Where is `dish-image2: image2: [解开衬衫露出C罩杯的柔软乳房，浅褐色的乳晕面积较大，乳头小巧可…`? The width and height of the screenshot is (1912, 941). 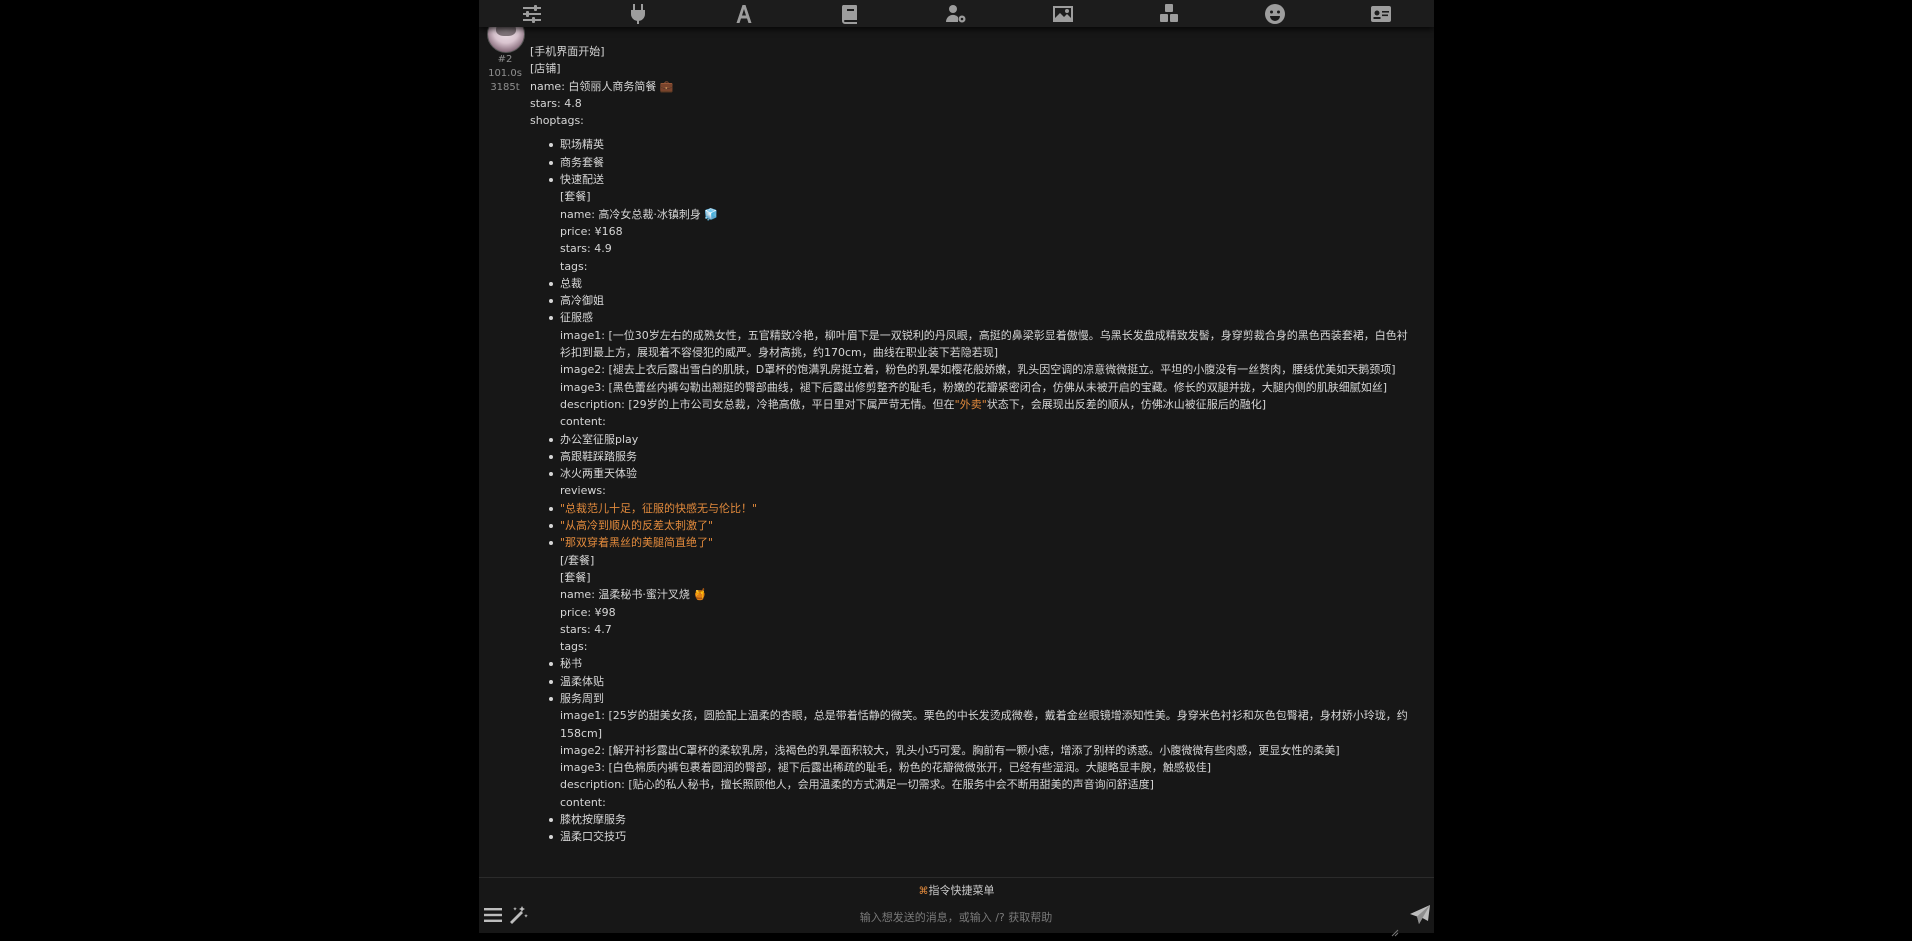
dish-image2: image2: [解开衬衫露出C罩杯的柔软乳房，浅褐色的乳晕面积较大，乳头小巧可… is located at coordinates (950, 750).